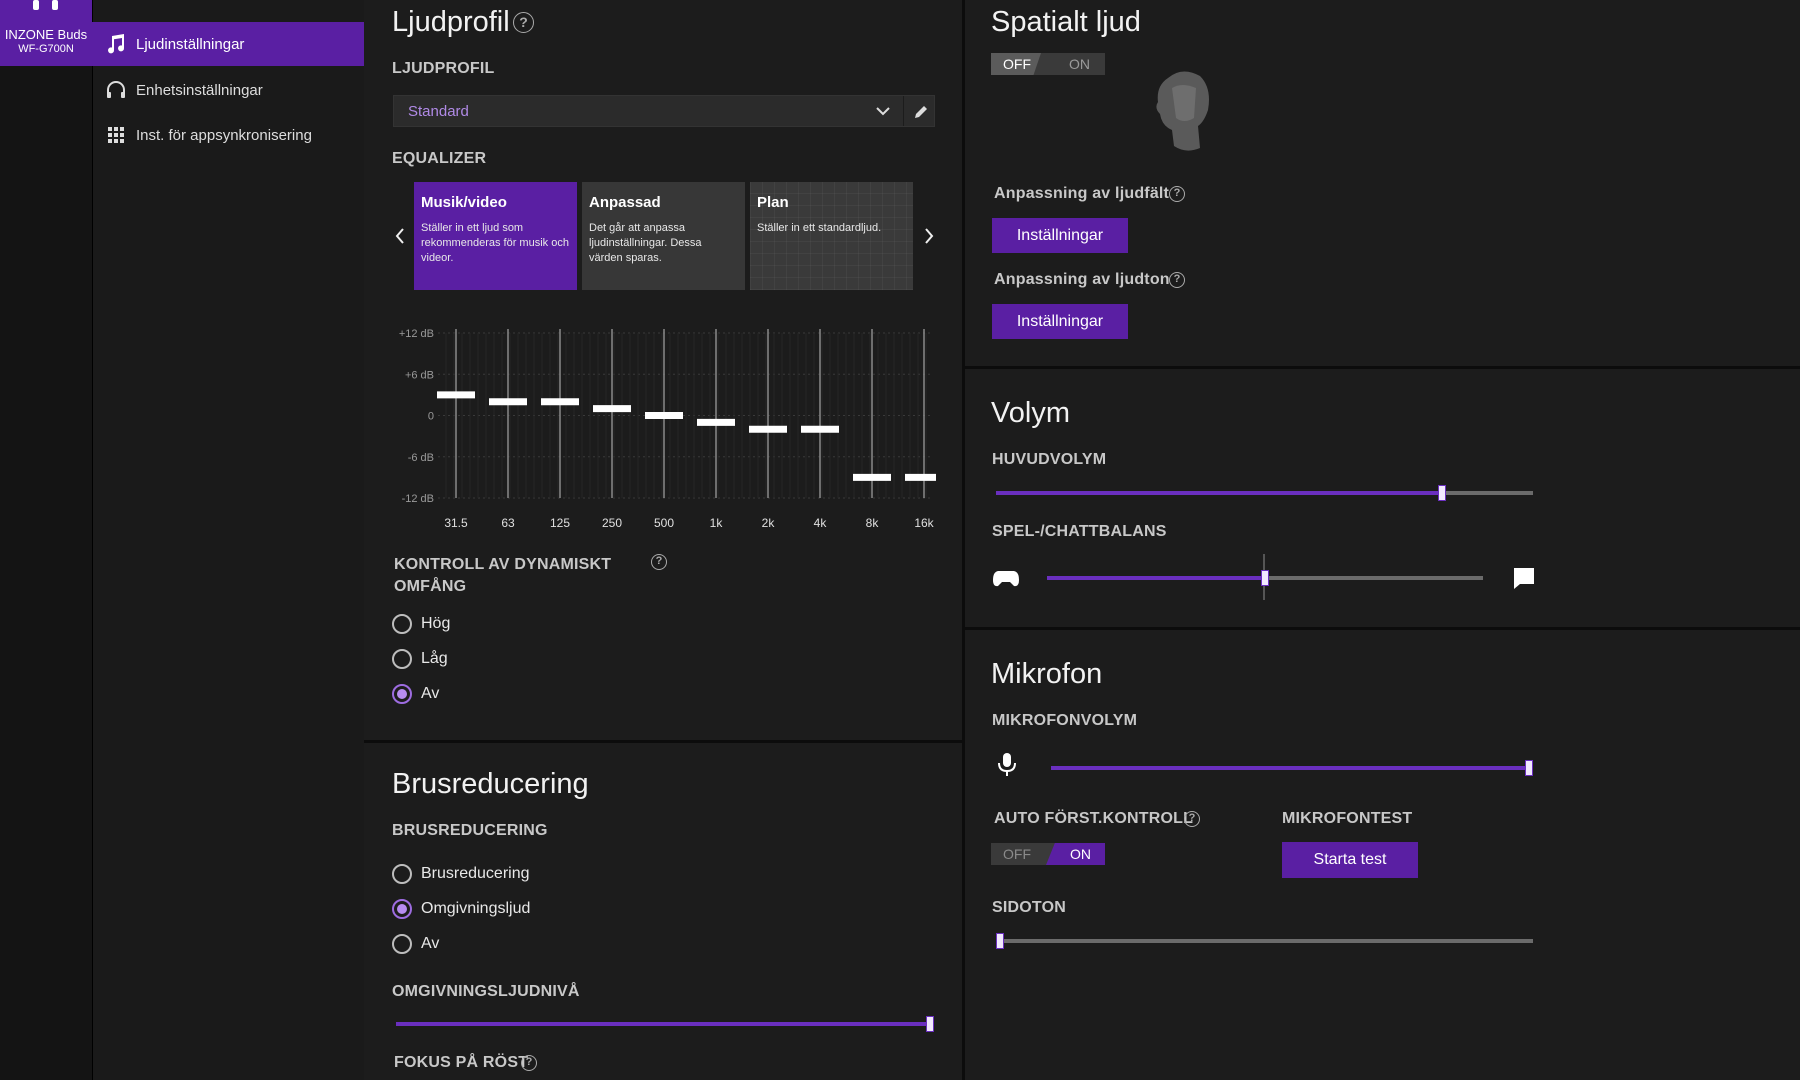 The image size is (1800, 1080). What do you see at coordinates (664, 111) in the screenshot?
I see `sound-profile-select: Standard` at bounding box center [664, 111].